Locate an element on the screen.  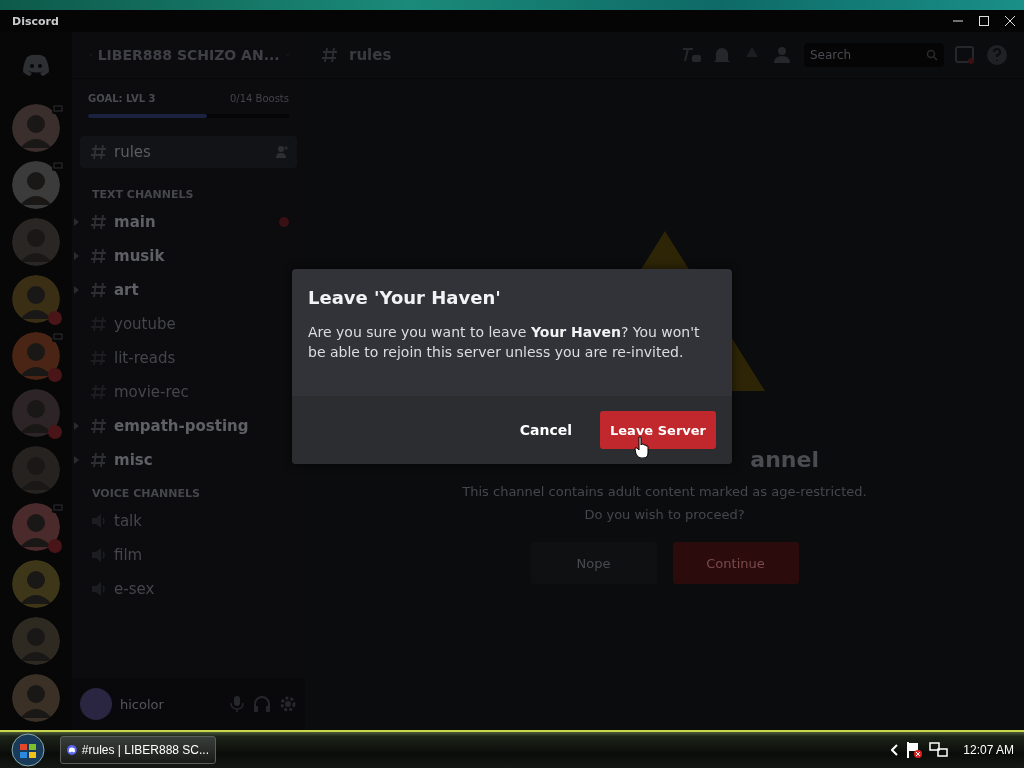
goal-label: GOAL: LVL 3 is located at coordinates (122, 98).